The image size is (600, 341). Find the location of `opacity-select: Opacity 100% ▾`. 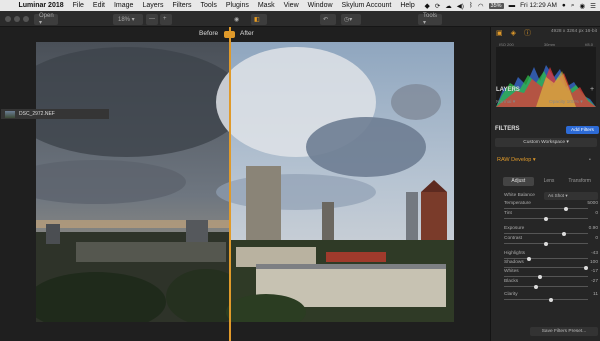

opacity-select: Opacity 100% ▾ is located at coordinates (566, 102).